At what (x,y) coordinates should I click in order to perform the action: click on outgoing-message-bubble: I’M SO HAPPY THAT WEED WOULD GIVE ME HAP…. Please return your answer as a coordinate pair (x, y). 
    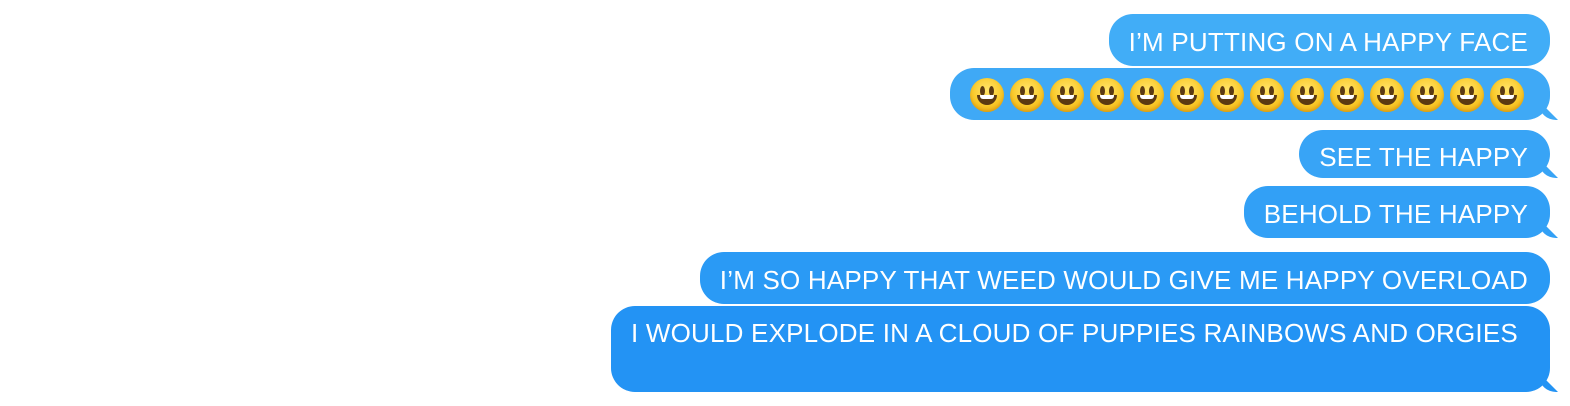
    Looking at the image, I should click on (1124, 278).